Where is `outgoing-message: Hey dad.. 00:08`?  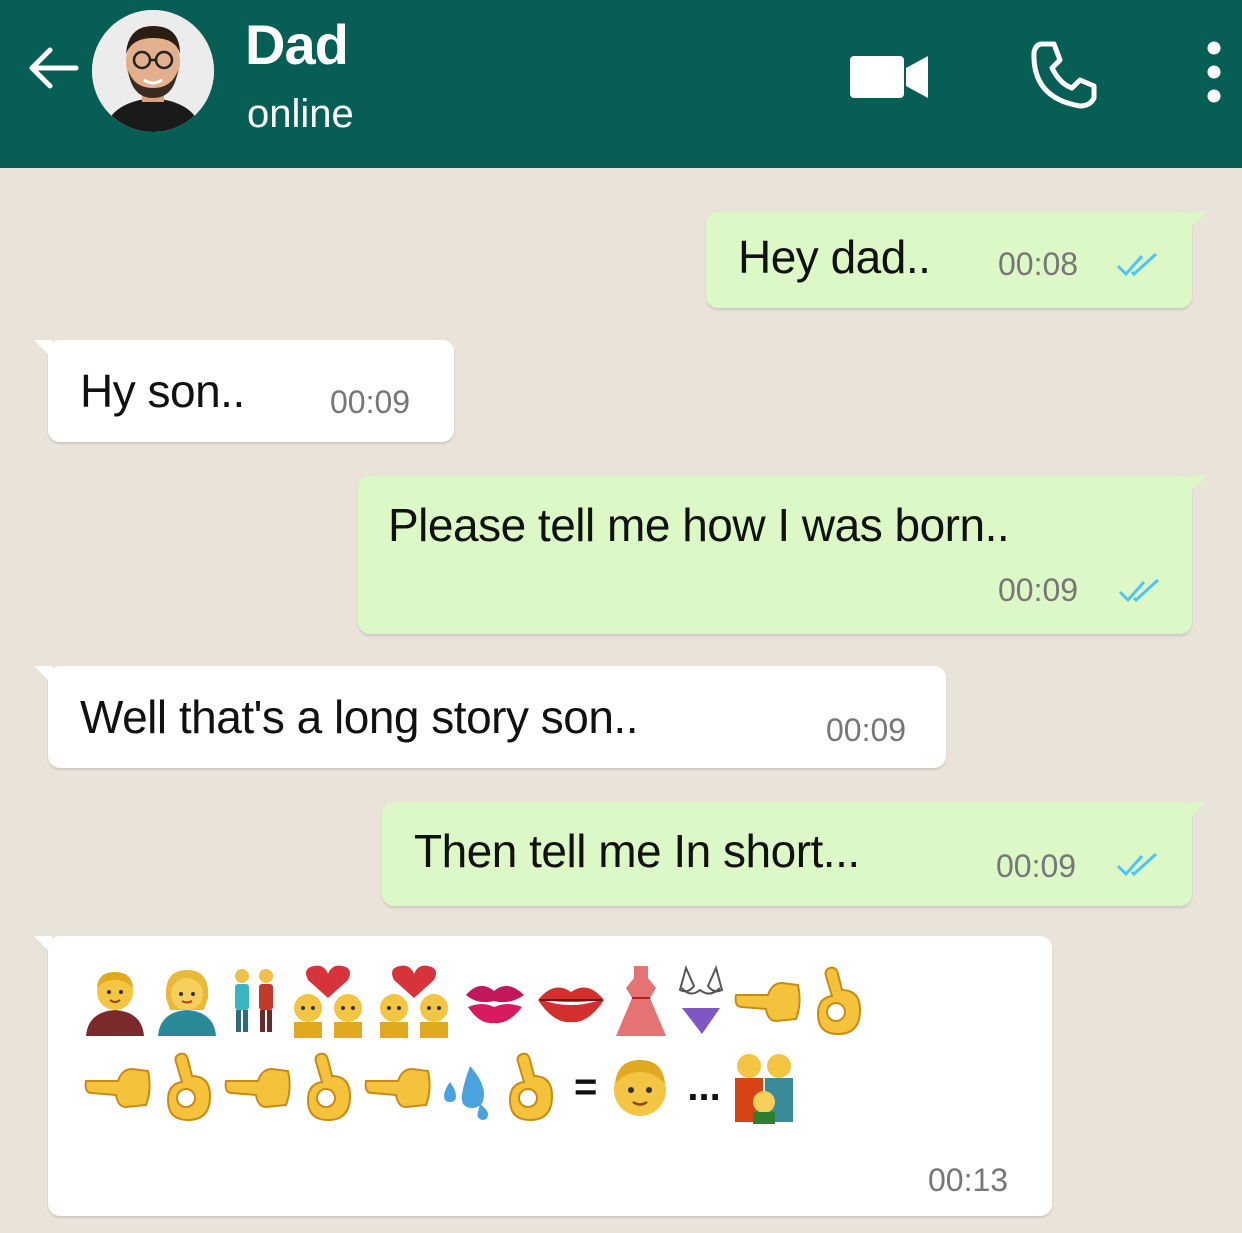 outgoing-message: Hey dad.. 00:08 is located at coordinates (956, 260).